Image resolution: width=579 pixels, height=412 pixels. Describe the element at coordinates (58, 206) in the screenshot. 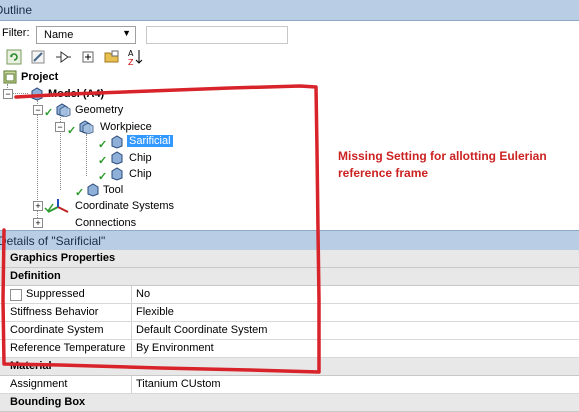

I see `coordinate-systems-icon` at that location.